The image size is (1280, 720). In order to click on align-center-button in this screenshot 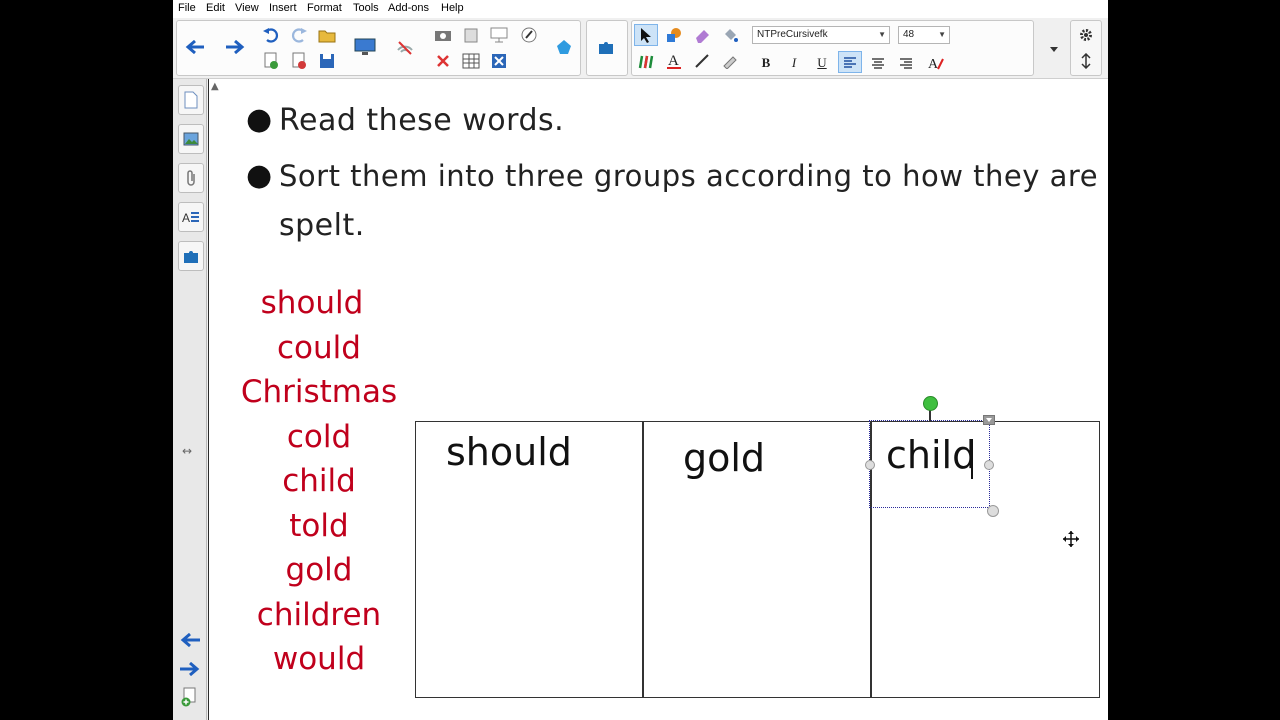, I will do `click(878, 63)`.